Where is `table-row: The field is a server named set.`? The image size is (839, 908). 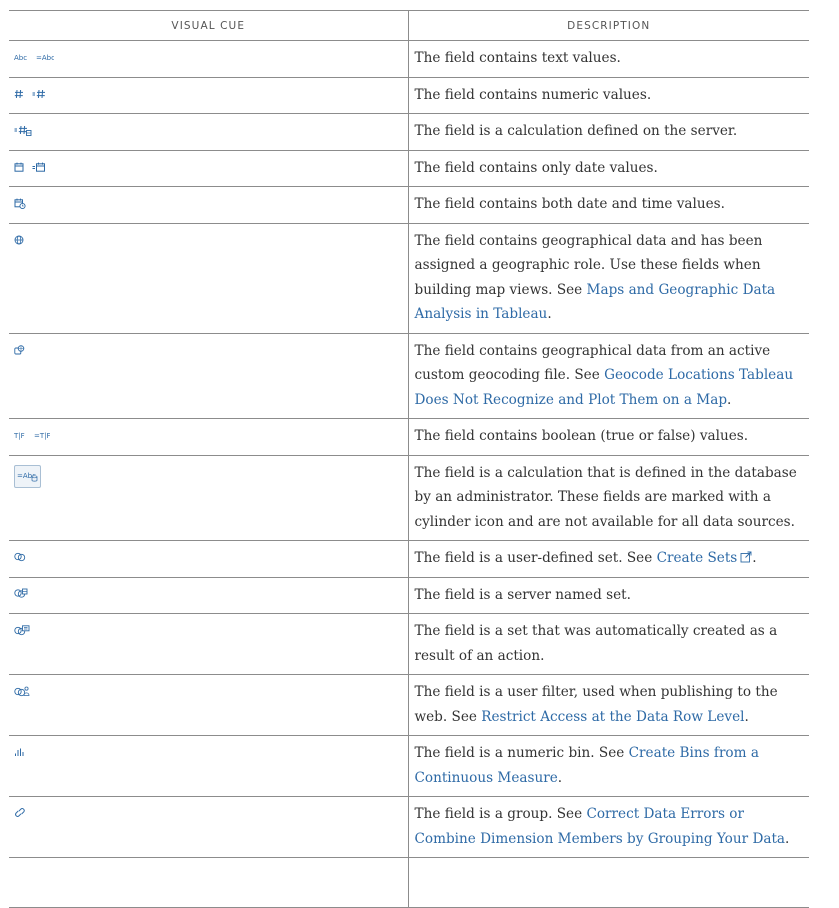
table-row: The field is a server named set. is located at coordinates (409, 595).